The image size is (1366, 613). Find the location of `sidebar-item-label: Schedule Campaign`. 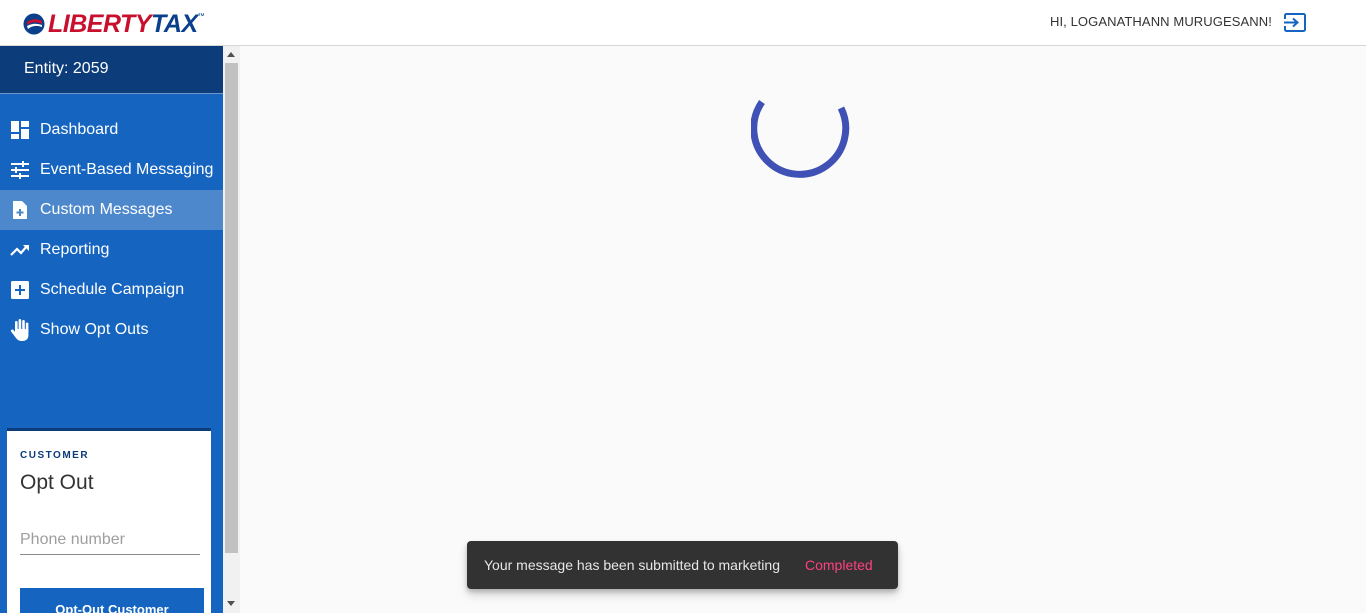

sidebar-item-label: Schedule Campaign is located at coordinates (112, 289).